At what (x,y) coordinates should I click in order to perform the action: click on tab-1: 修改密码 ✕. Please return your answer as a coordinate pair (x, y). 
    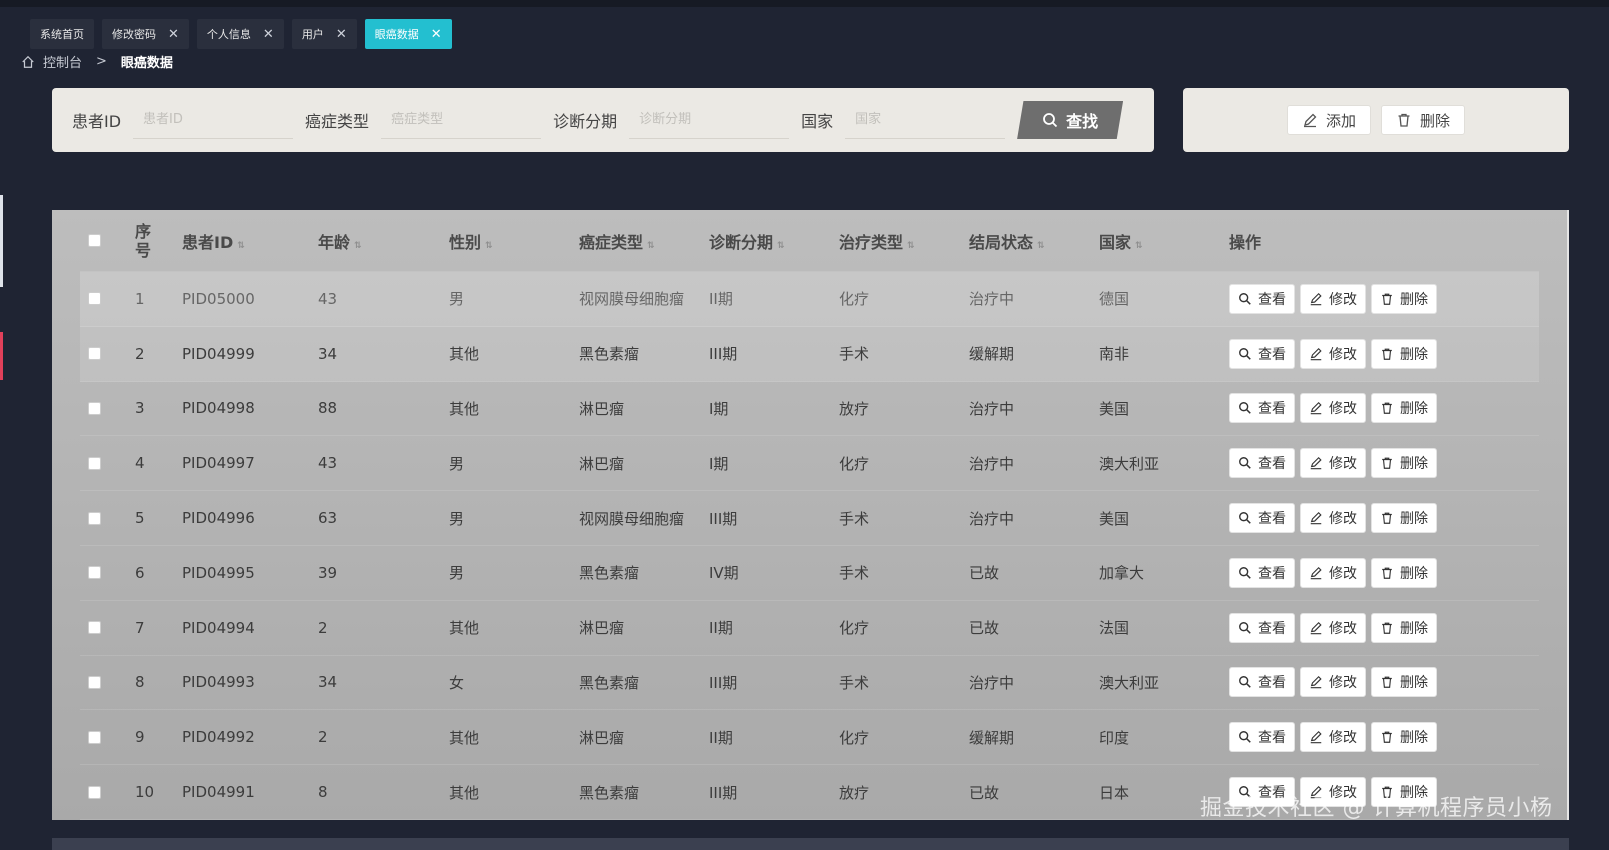
    Looking at the image, I should click on (145, 34).